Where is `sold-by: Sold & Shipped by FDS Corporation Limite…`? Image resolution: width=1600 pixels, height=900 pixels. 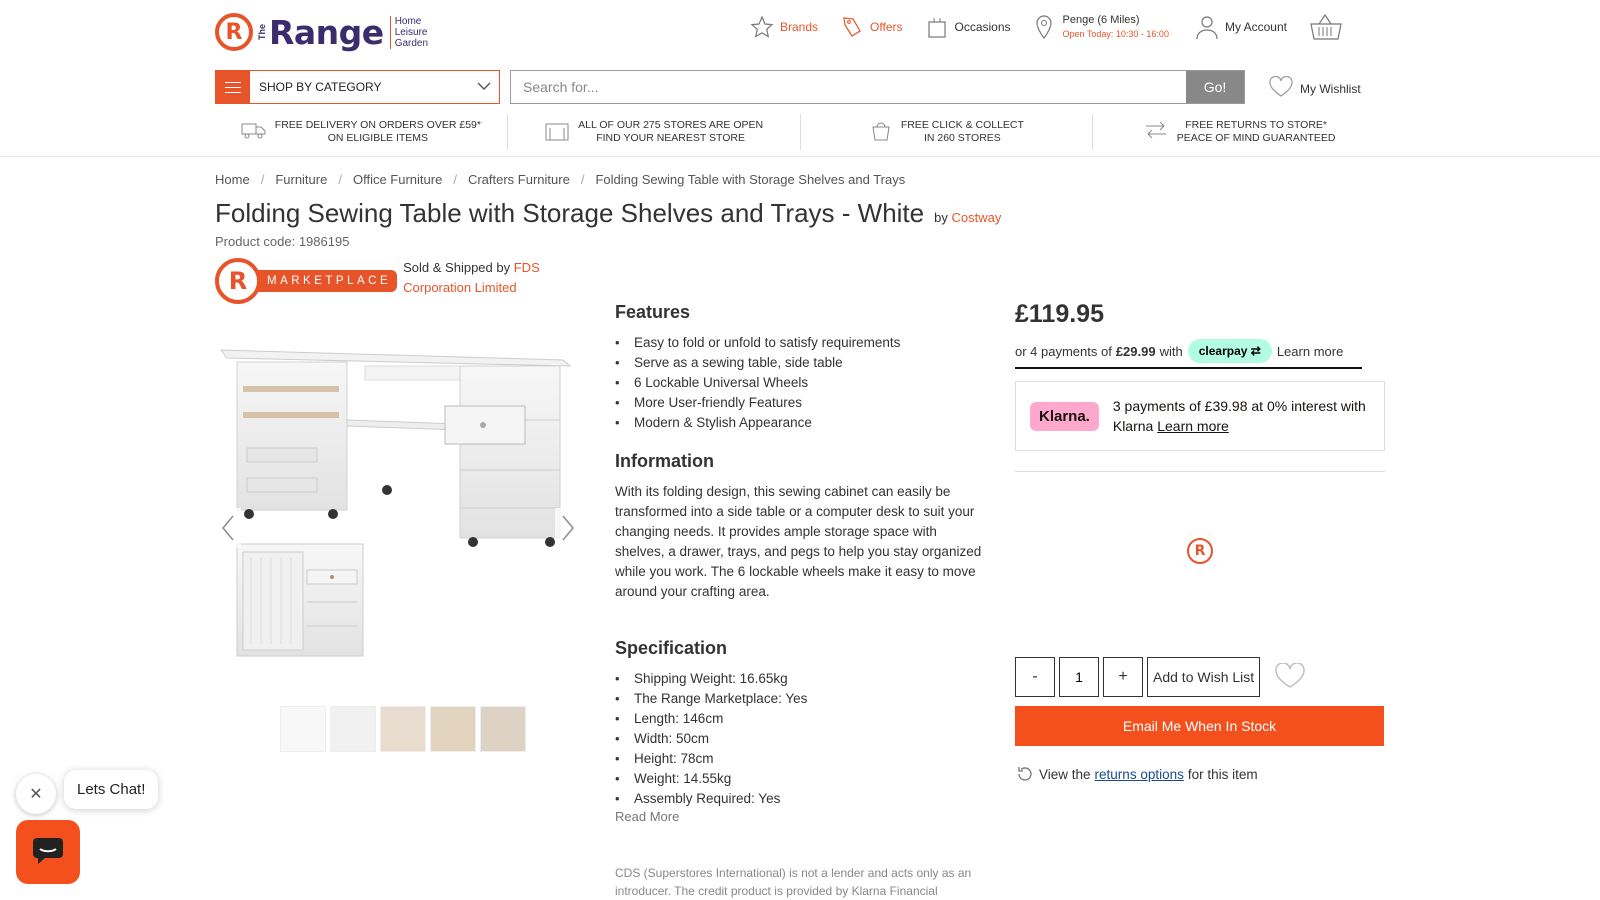 sold-by: Sold & Shipped by FDS Corporation Limite… is located at coordinates (483, 278).